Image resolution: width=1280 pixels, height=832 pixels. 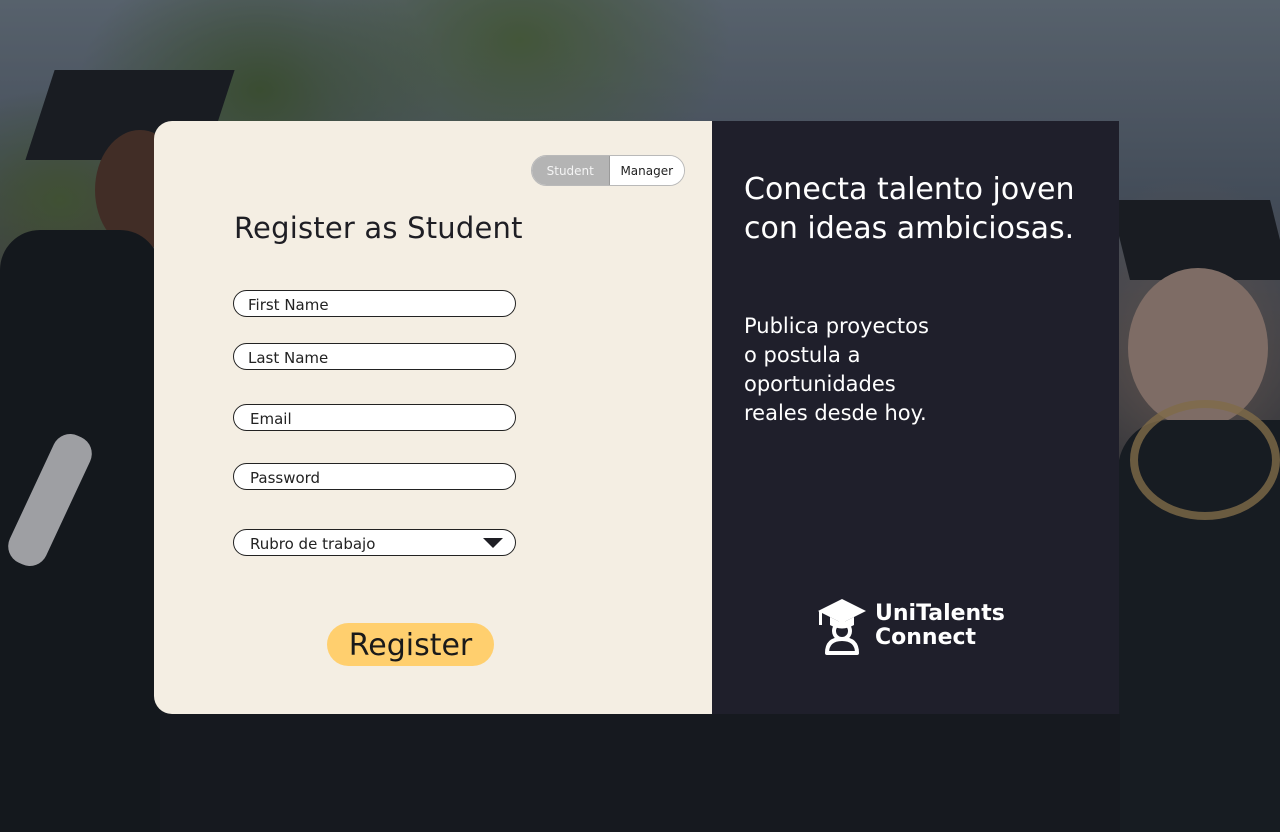 What do you see at coordinates (570, 170) in the screenshot?
I see `toggle-student: Student` at bounding box center [570, 170].